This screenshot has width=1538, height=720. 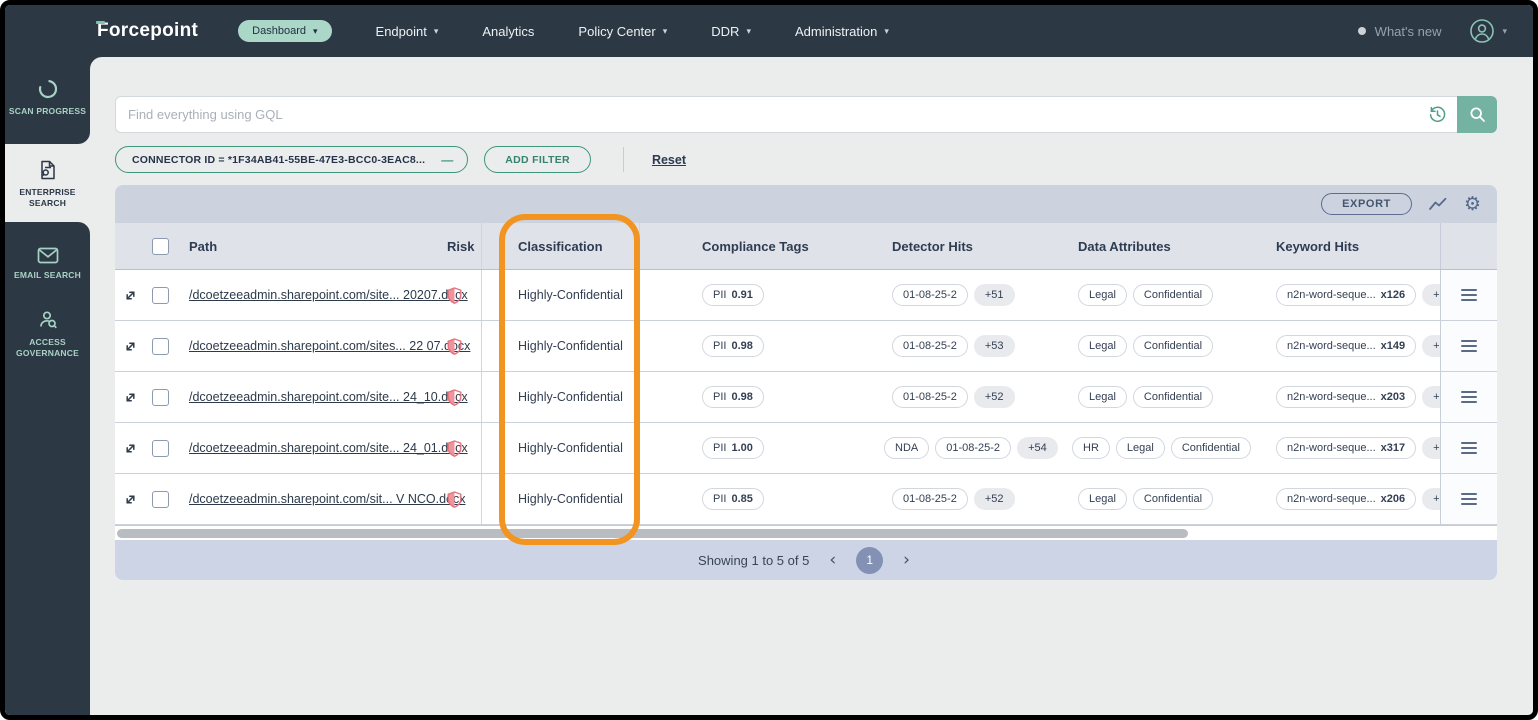 I want to click on horizontal-scrollbar-thumb, so click(x=653, y=533).